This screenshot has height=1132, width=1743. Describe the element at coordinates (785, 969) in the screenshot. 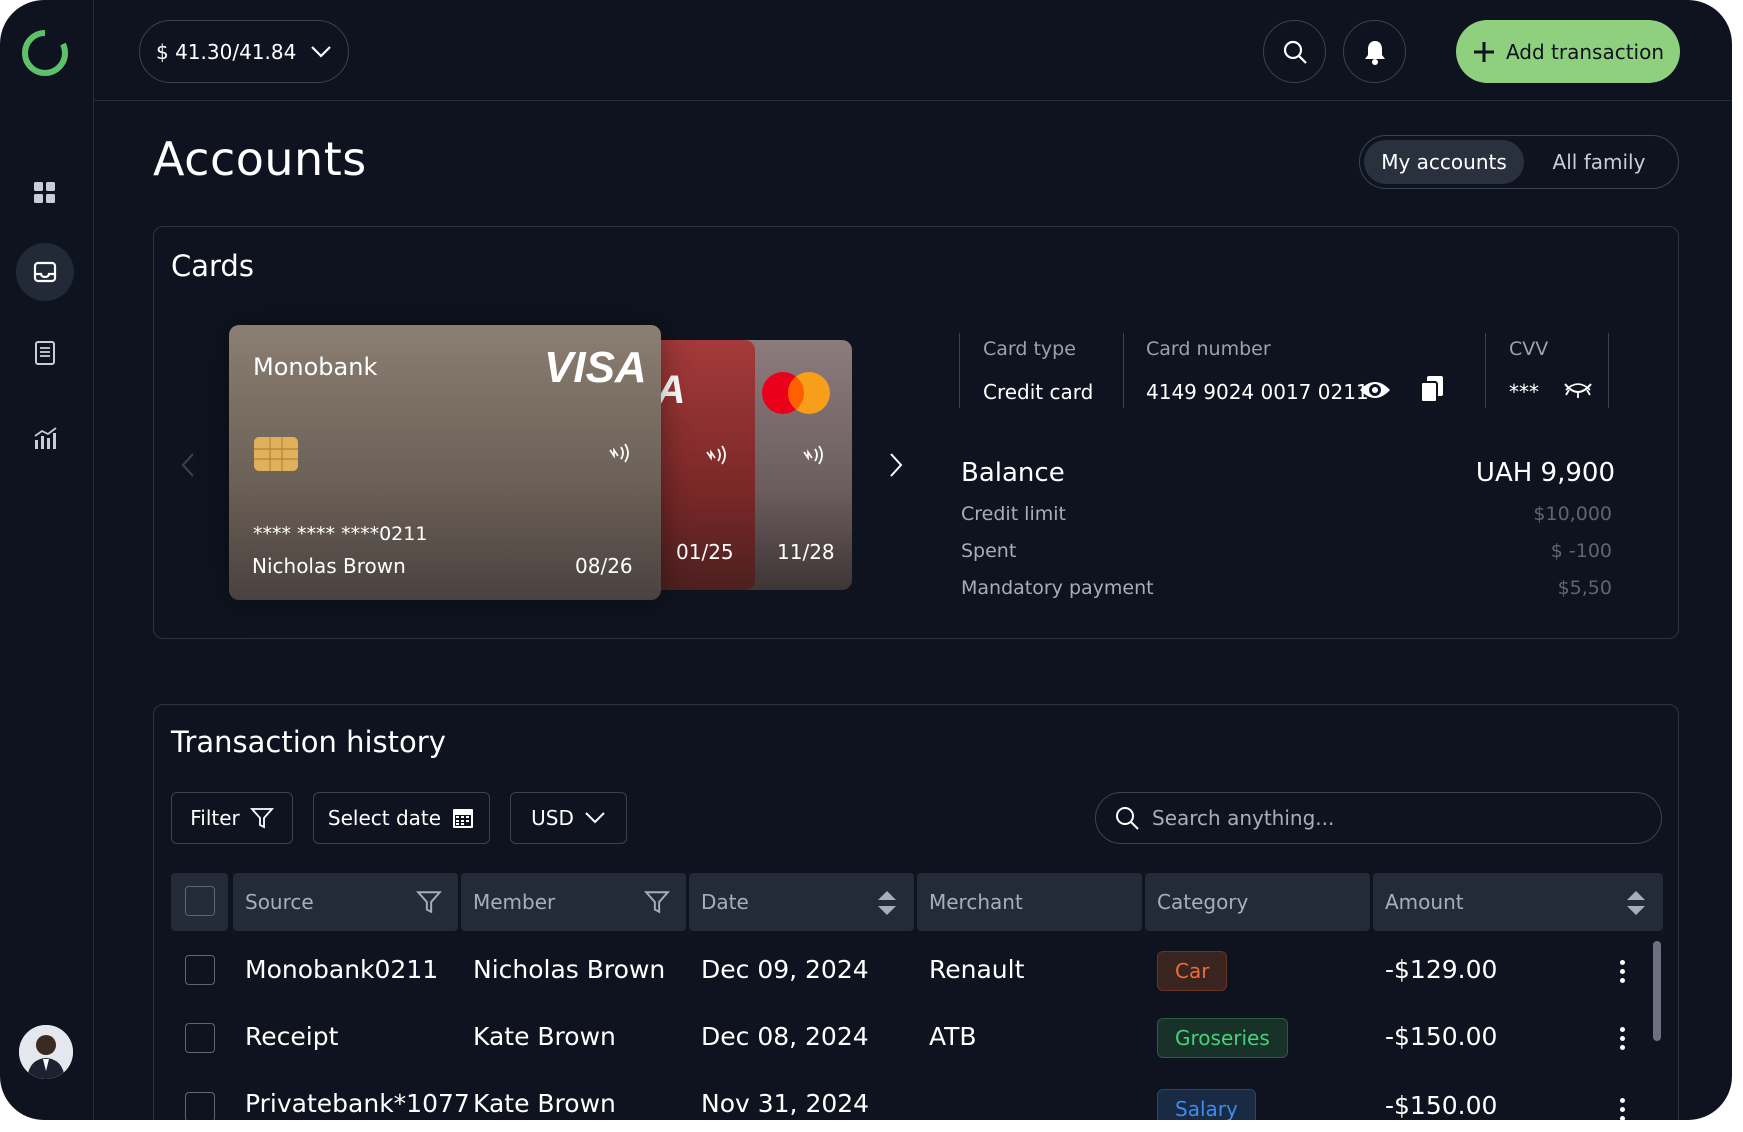

I see `cell-date: Dec 09, 2024` at that location.